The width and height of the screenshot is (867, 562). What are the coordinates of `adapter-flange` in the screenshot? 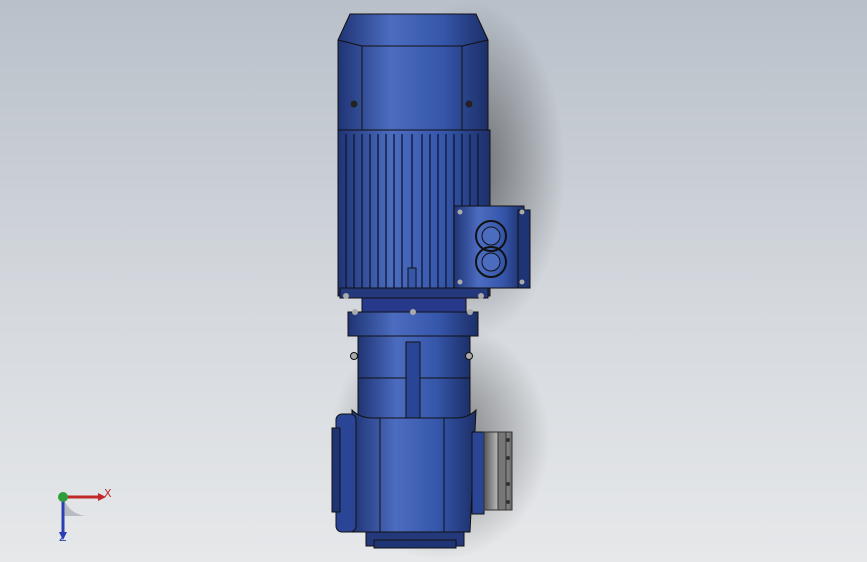 It's located at (413, 317).